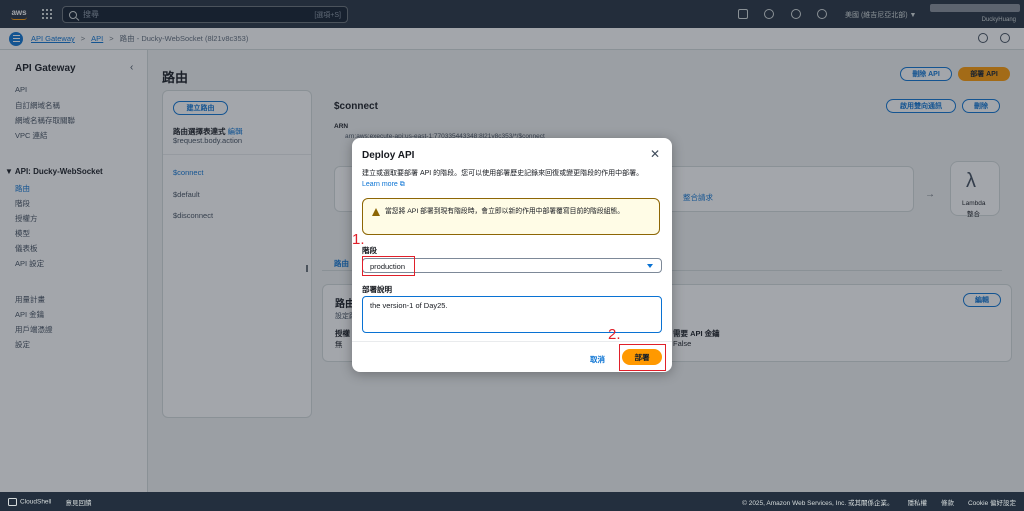 This screenshot has height=511, width=1024. Describe the element at coordinates (947, 502) in the screenshot. I see `terms-link: 條款` at that location.